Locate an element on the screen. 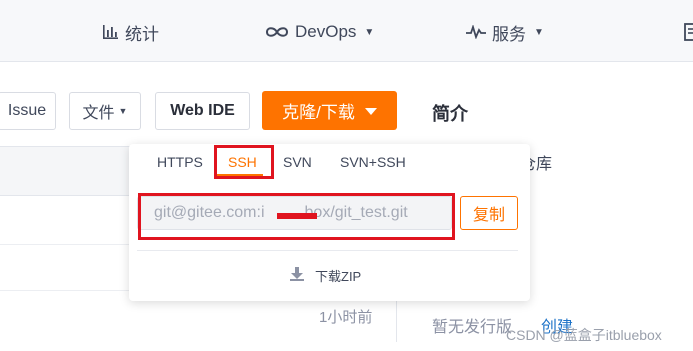 This screenshot has width=693, height=351. watermark-text: CSDN @蓝盒子itbluebox is located at coordinates (584, 335).